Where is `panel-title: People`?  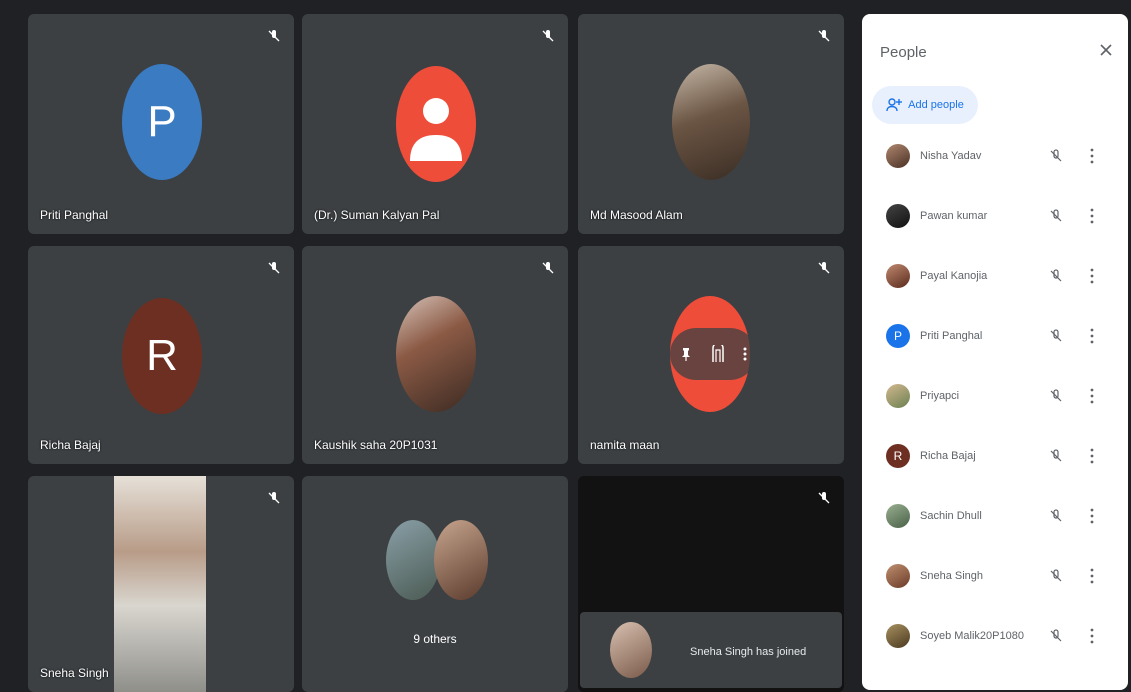 panel-title: People is located at coordinates (903, 52).